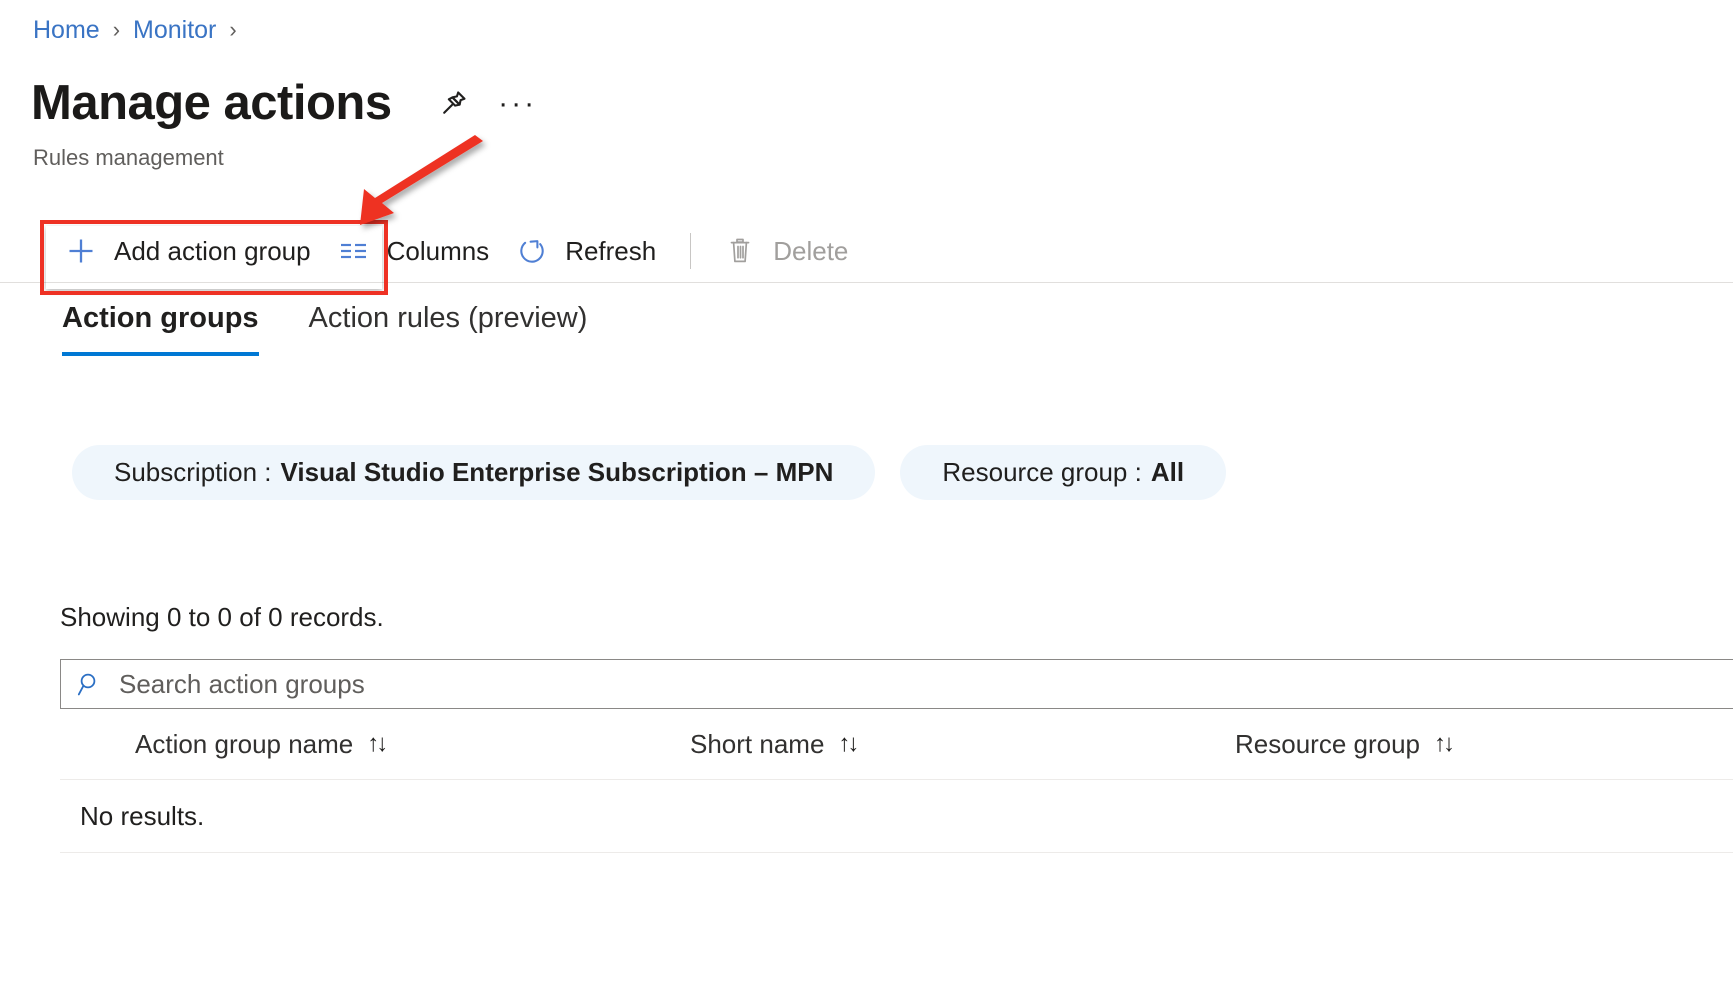 This screenshot has width=1733, height=1004. I want to click on filter-pill-resource-group: Resource group : All, so click(1063, 472).